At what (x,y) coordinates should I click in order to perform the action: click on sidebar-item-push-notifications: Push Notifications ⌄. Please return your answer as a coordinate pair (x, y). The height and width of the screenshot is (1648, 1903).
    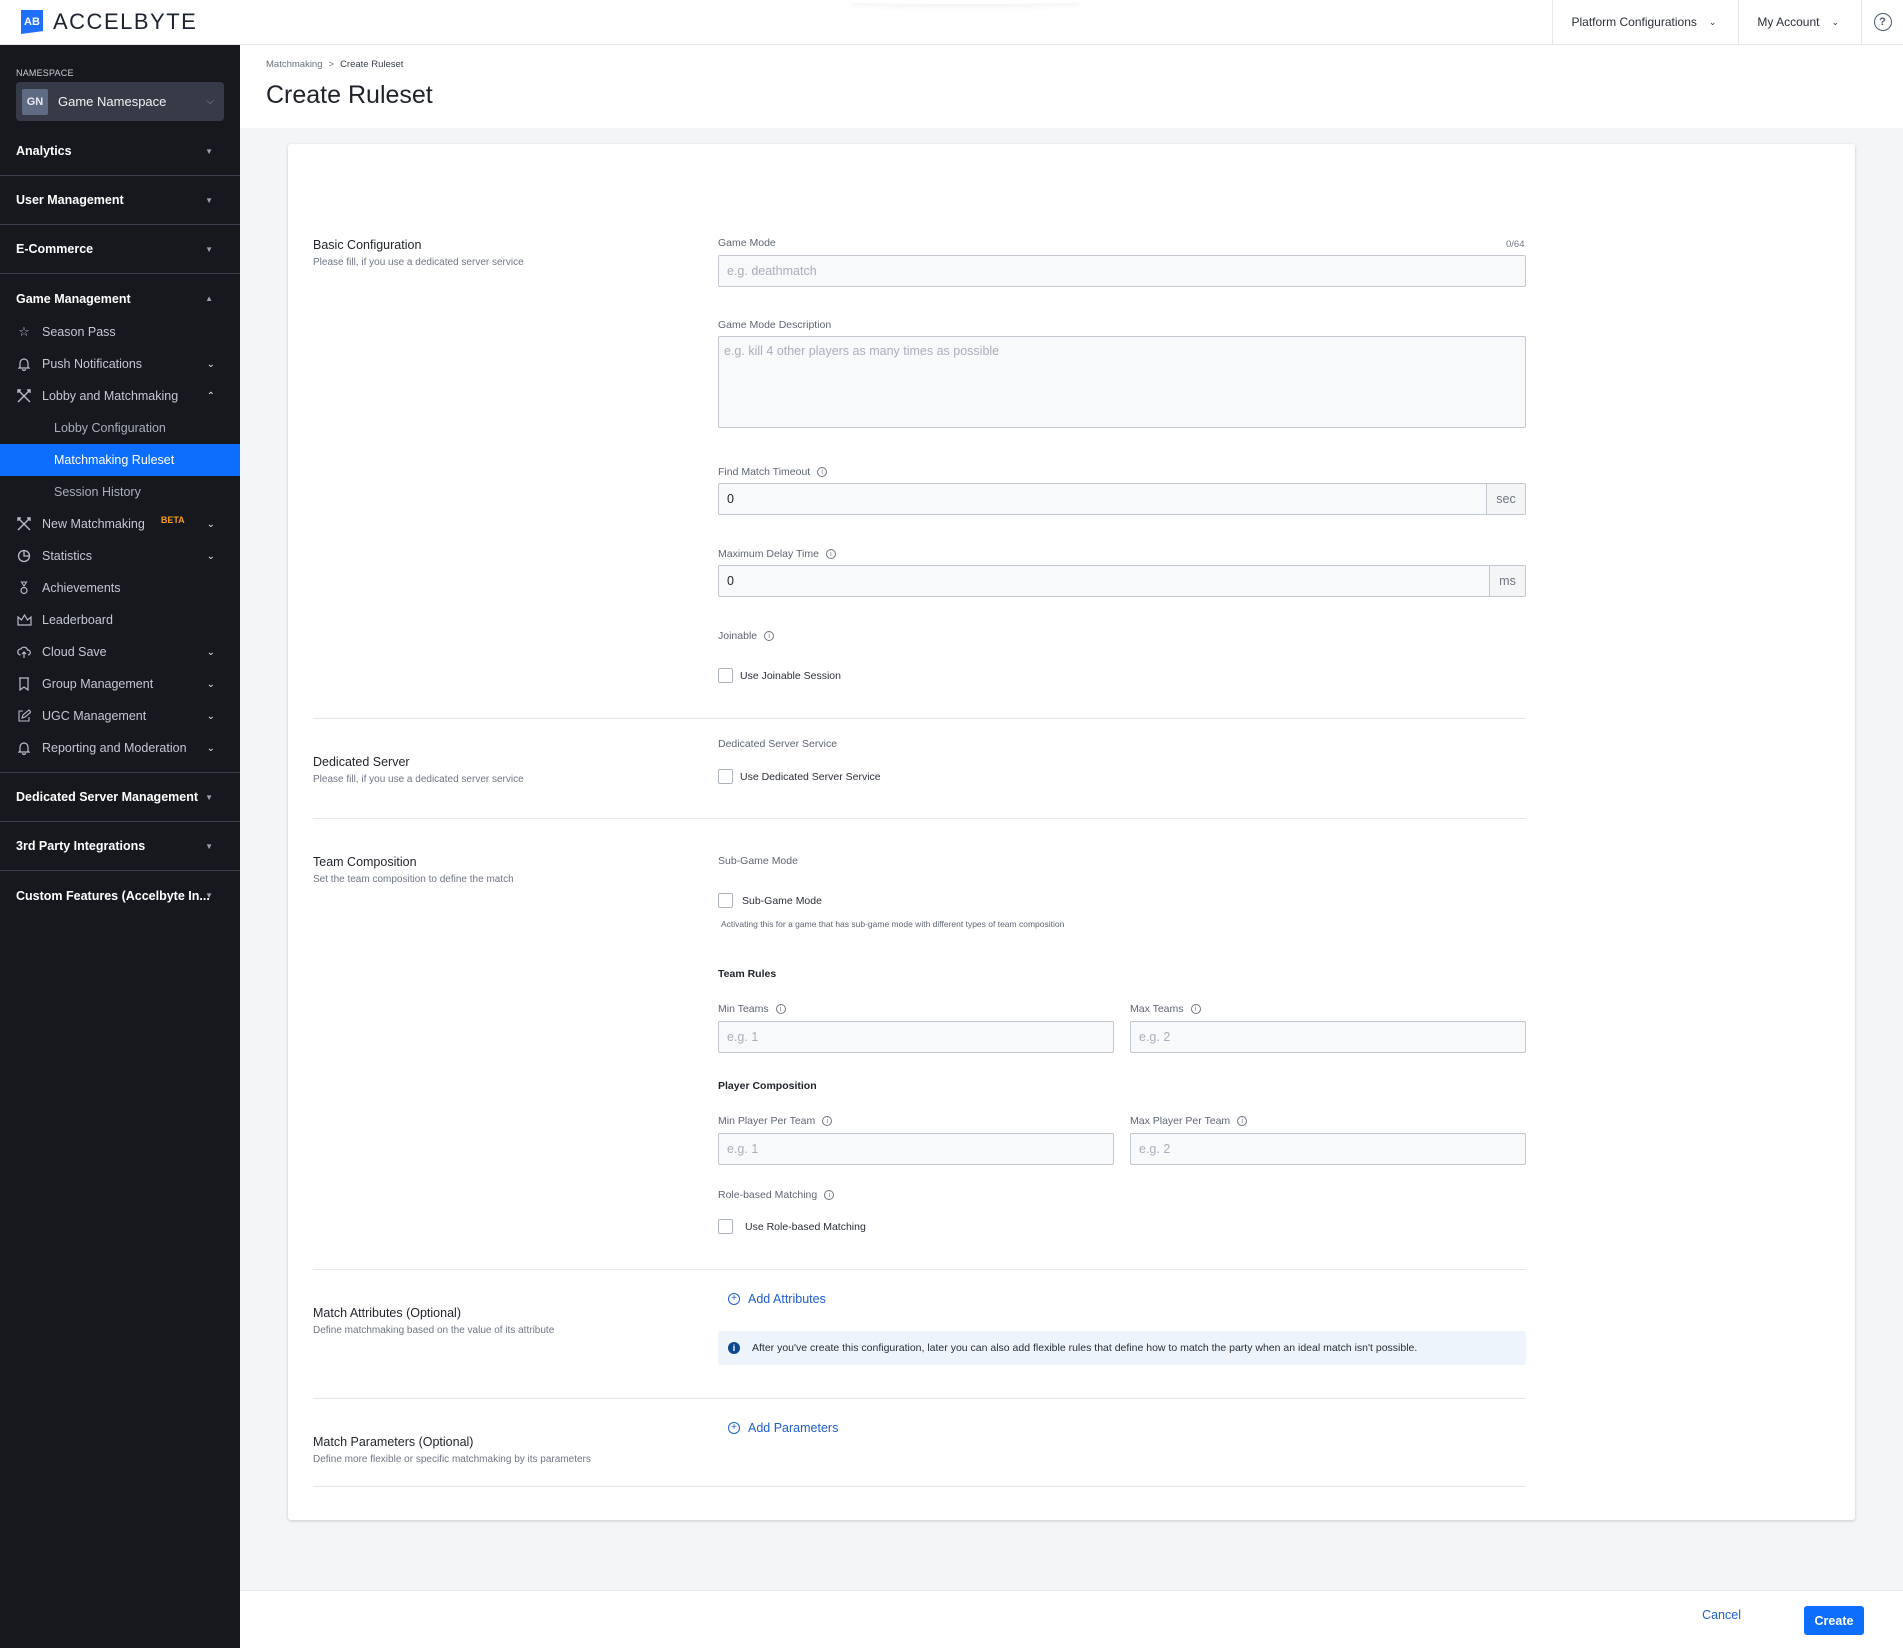
    Looking at the image, I should click on (120, 364).